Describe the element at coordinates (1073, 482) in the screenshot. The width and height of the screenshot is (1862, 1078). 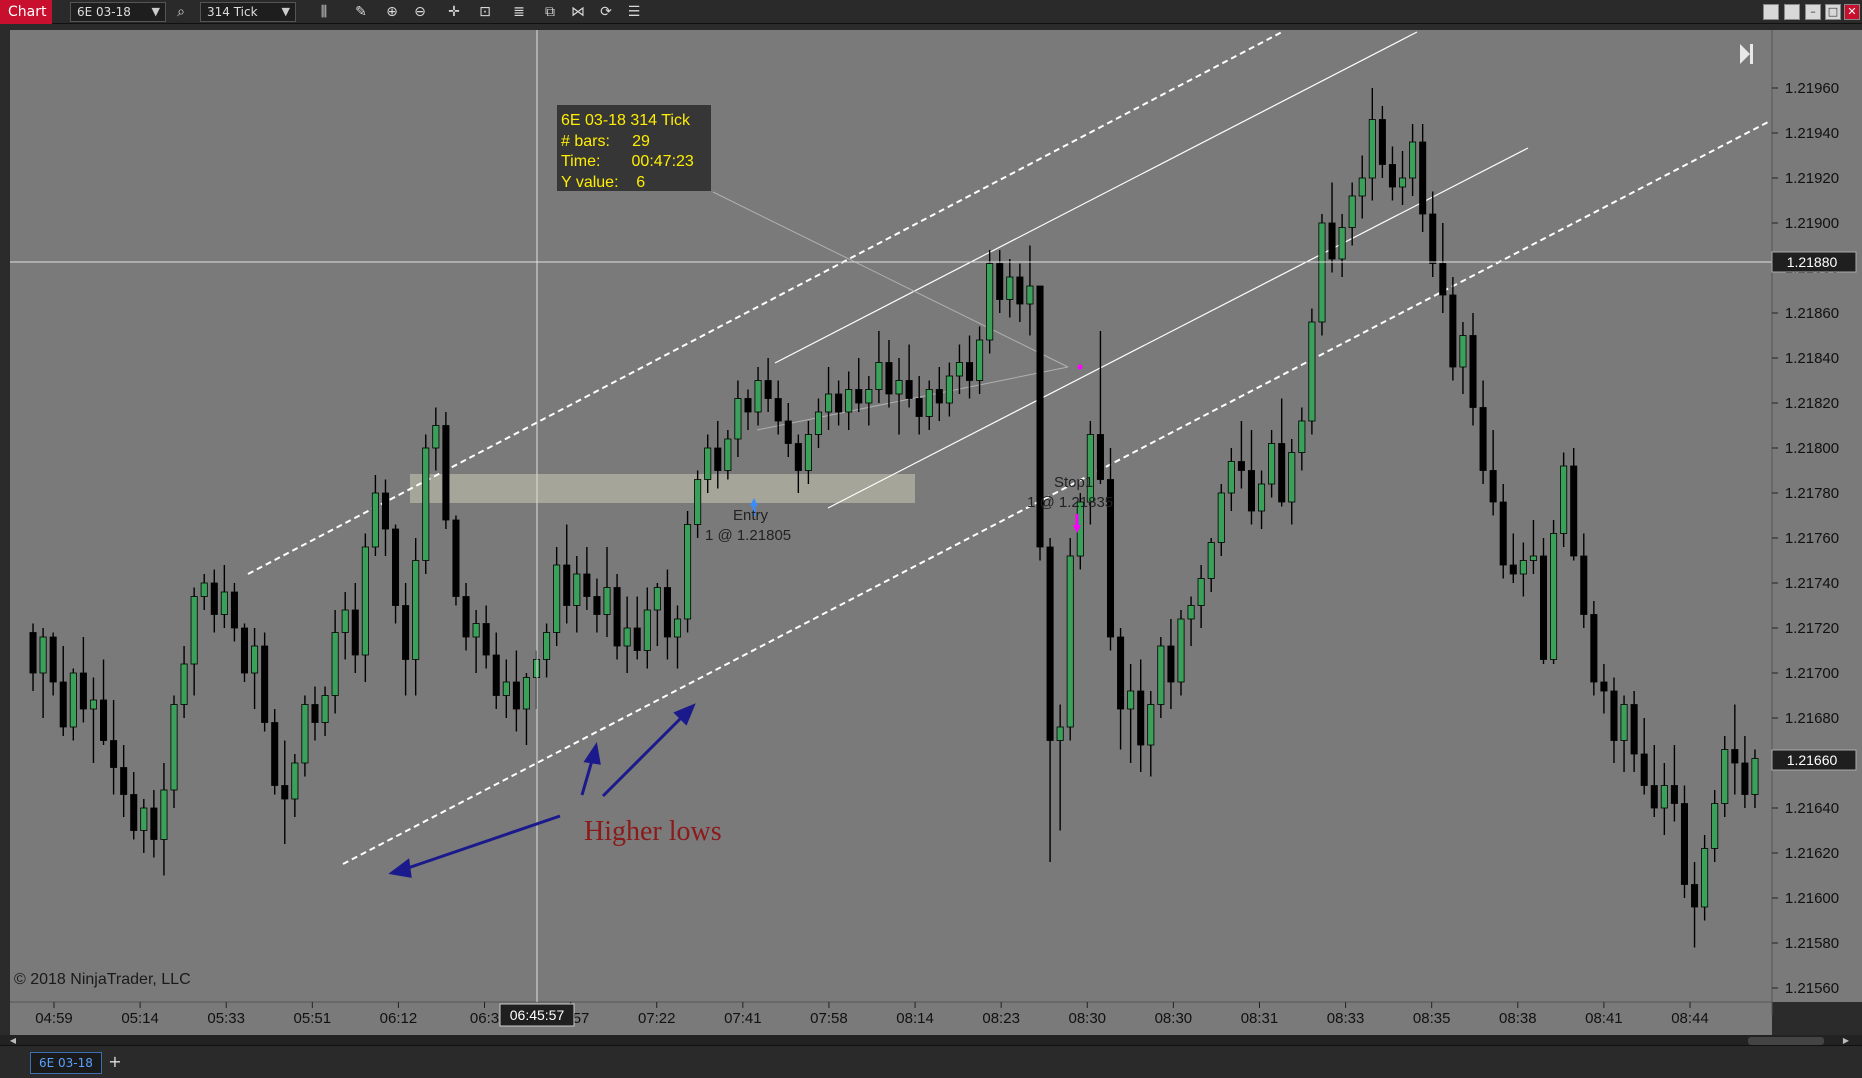
I see `stop-order-label: Stop1` at that location.